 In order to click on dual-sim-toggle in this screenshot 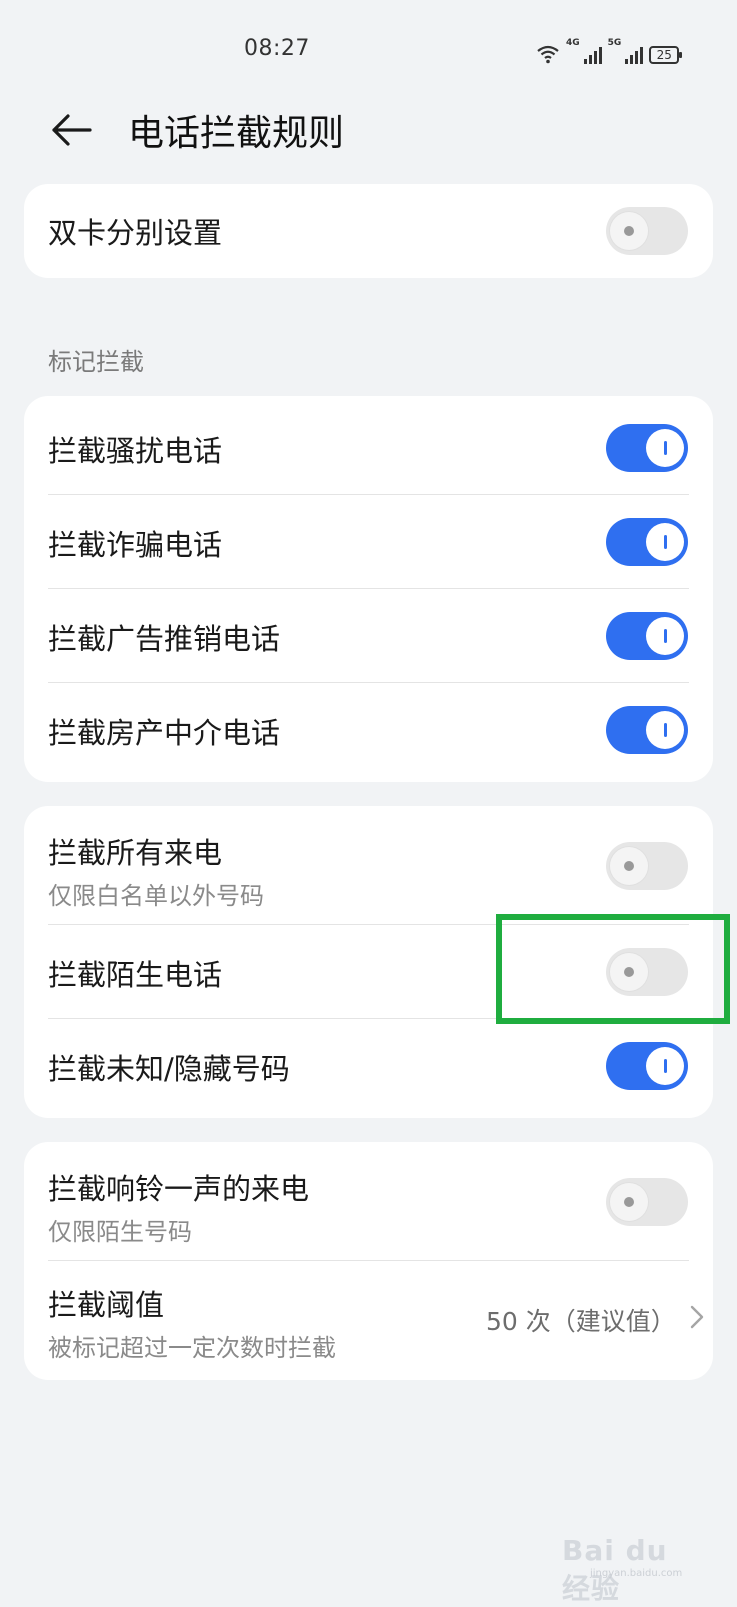, I will do `click(647, 231)`.